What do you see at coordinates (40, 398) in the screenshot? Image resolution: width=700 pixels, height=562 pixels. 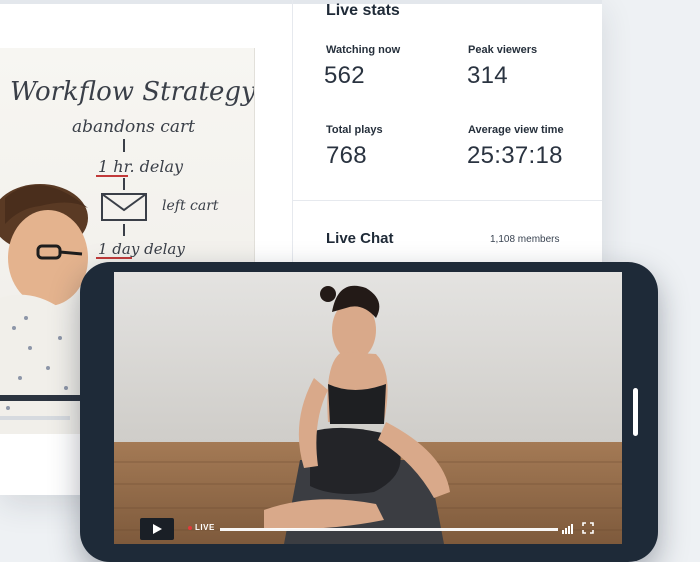 I see `thumbnail-progress-bar` at bounding box center [40, 398].